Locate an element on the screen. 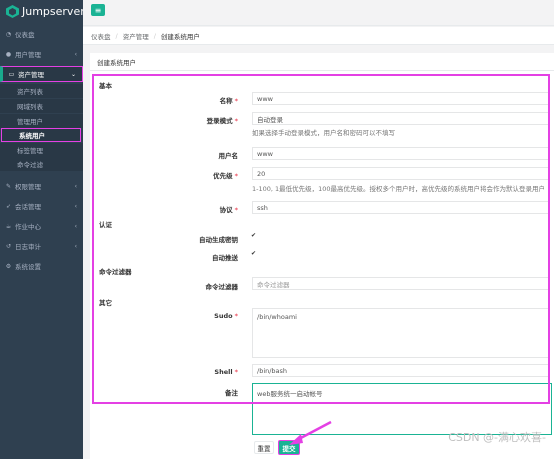 The image size is (554, 459). cmd-filter-select: 命令过滤器 is located at coordinates (401, 283).